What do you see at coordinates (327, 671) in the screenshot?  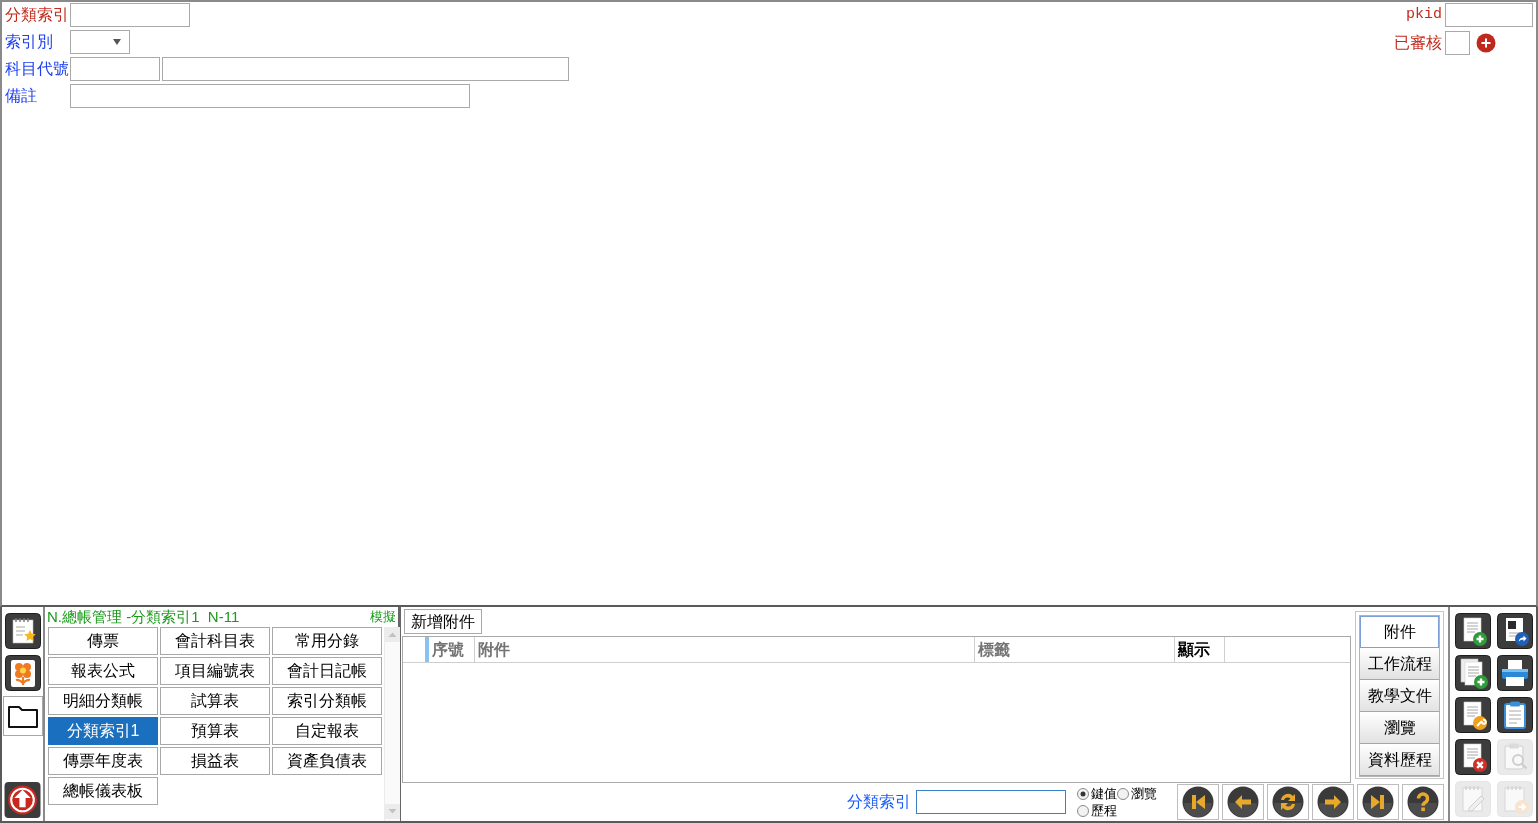 I see `menu-item: 會計日記帳` at bounding box center [327, 671].